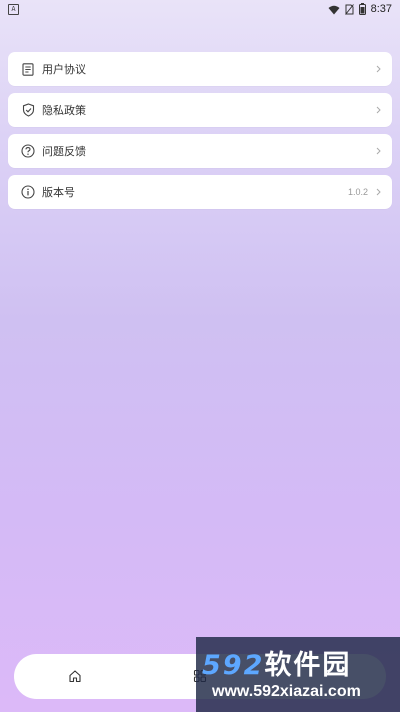  Describe the element at coordinates (28, 151) in the screenshot. I see `question-circle-icon` at that location.